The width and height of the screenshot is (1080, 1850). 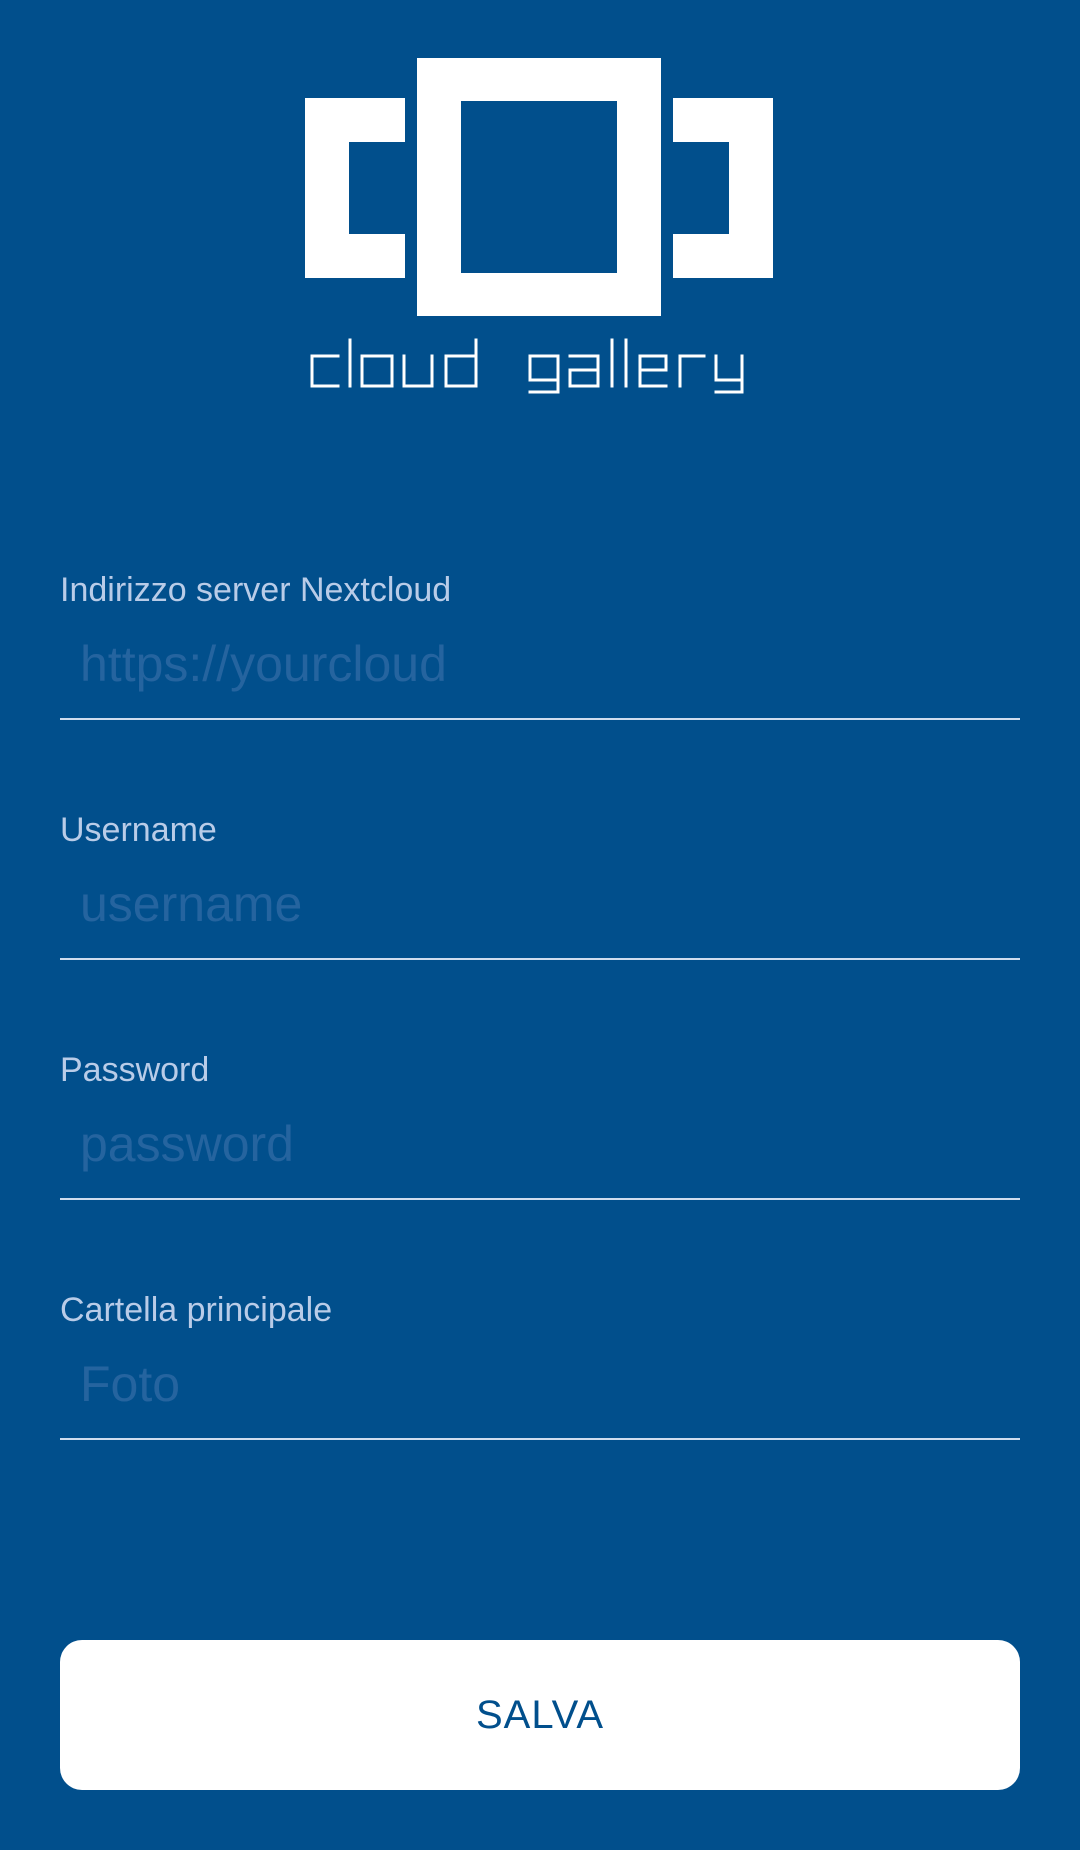 I want to click on main-folder-field: Cartella principale, so click(x=540, y=1365).